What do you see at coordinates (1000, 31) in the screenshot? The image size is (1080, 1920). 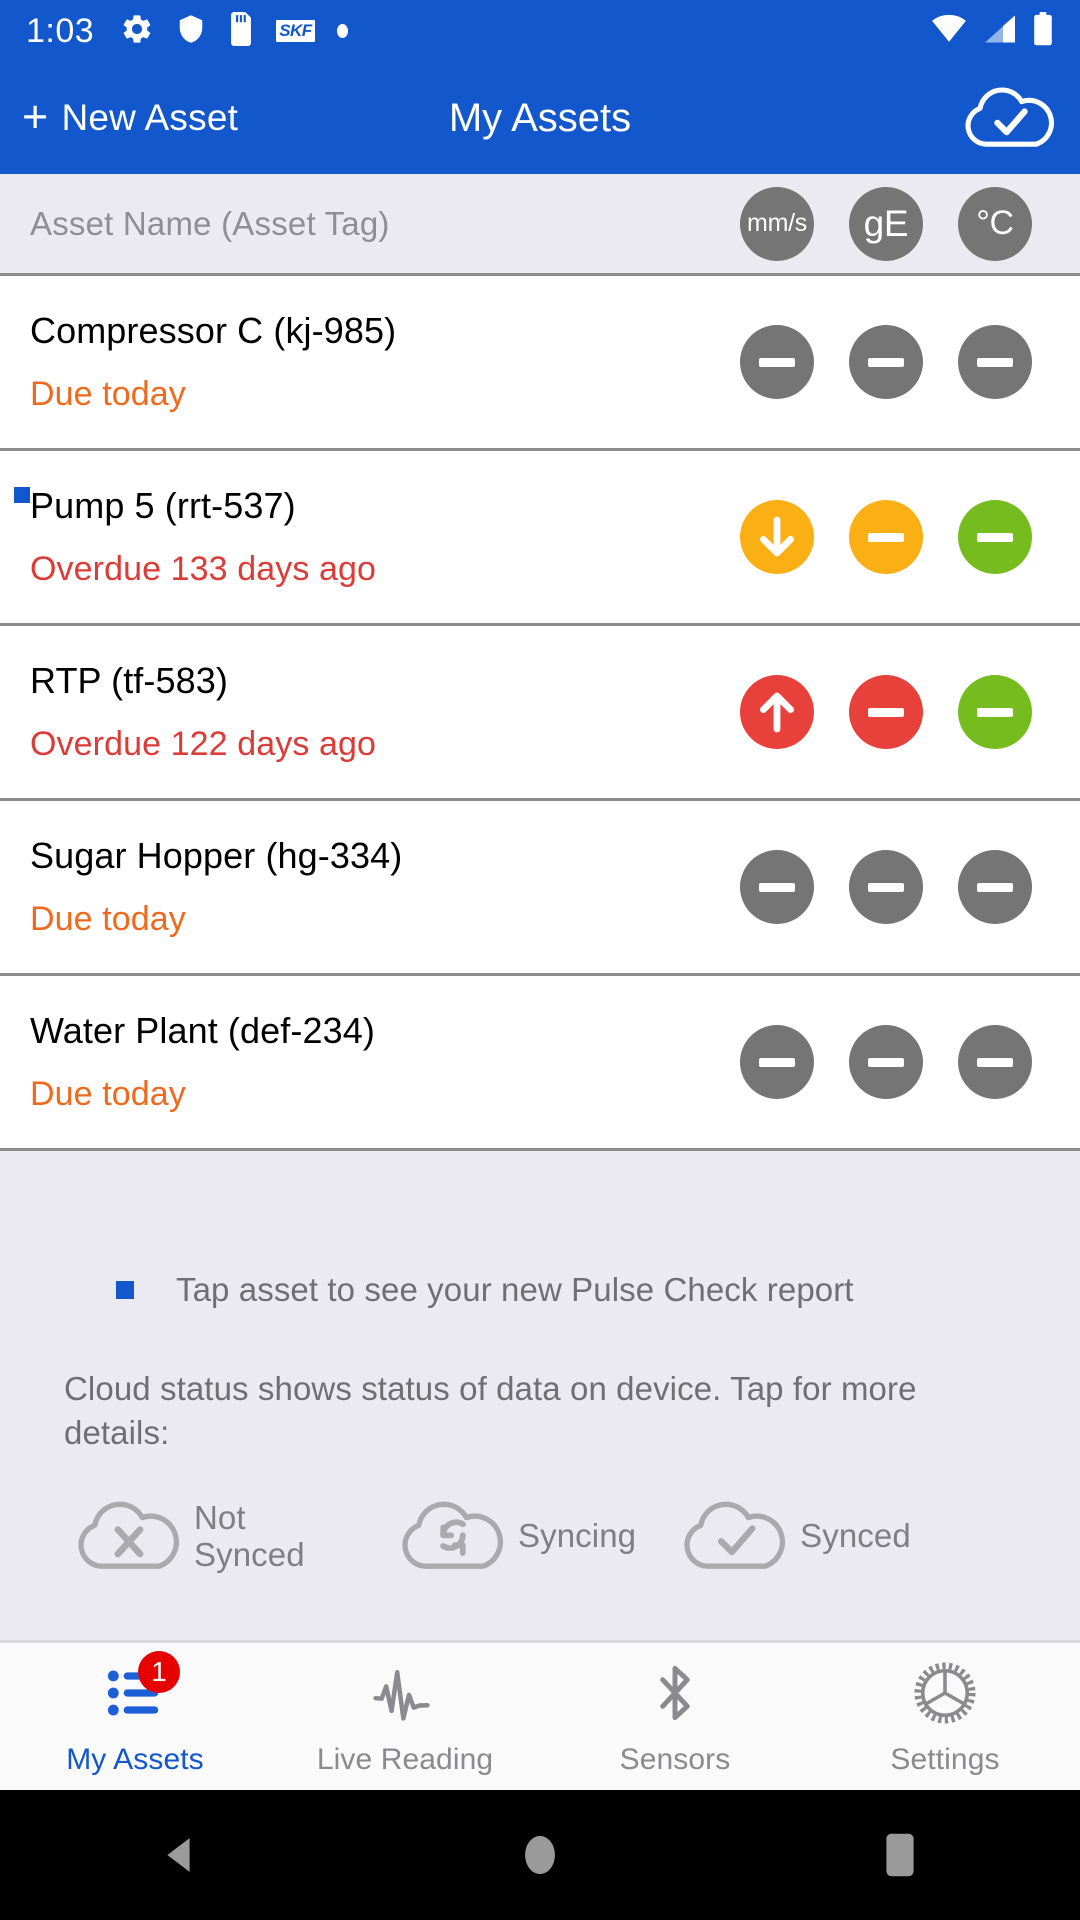 I see `cellular-signal-icon` at bounding box center [1000, 31].